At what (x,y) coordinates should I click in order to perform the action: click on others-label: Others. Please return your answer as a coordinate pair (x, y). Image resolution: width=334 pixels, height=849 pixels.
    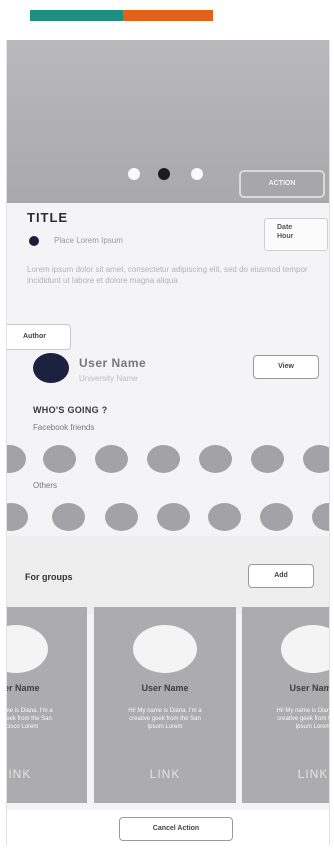
    Looking at the image, I should click on (45, 485).